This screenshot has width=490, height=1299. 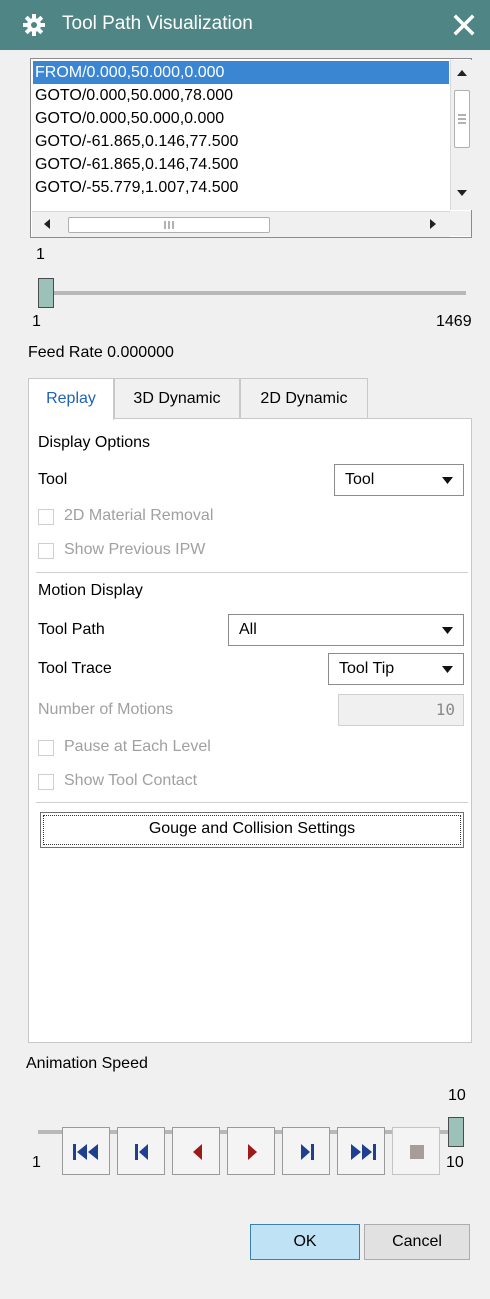 I want to click on animation-speed-min: 1, so click(x=36, y=1162).